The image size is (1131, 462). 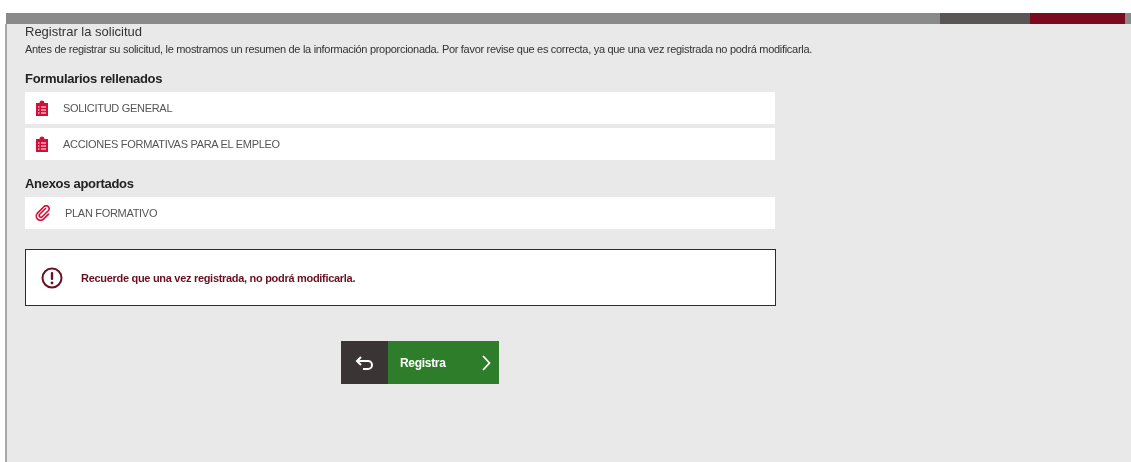 What do you see at coordinates (486, 362) in the screenshot?
I see `chevron-right-icon` at bounding box center [486, 362].